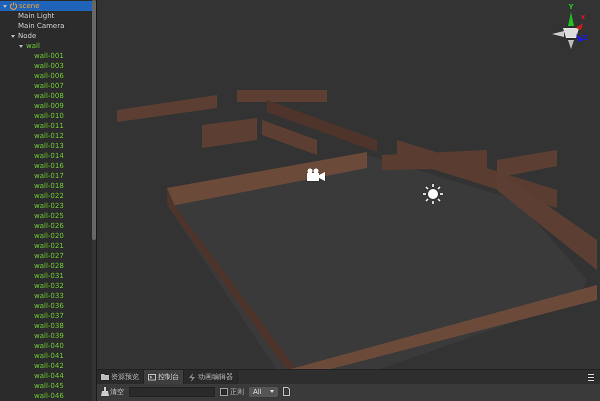  What do you see at coordinates (172, 391) in the screenshot?
I see `filter-field` at bounding box center [172, 391].